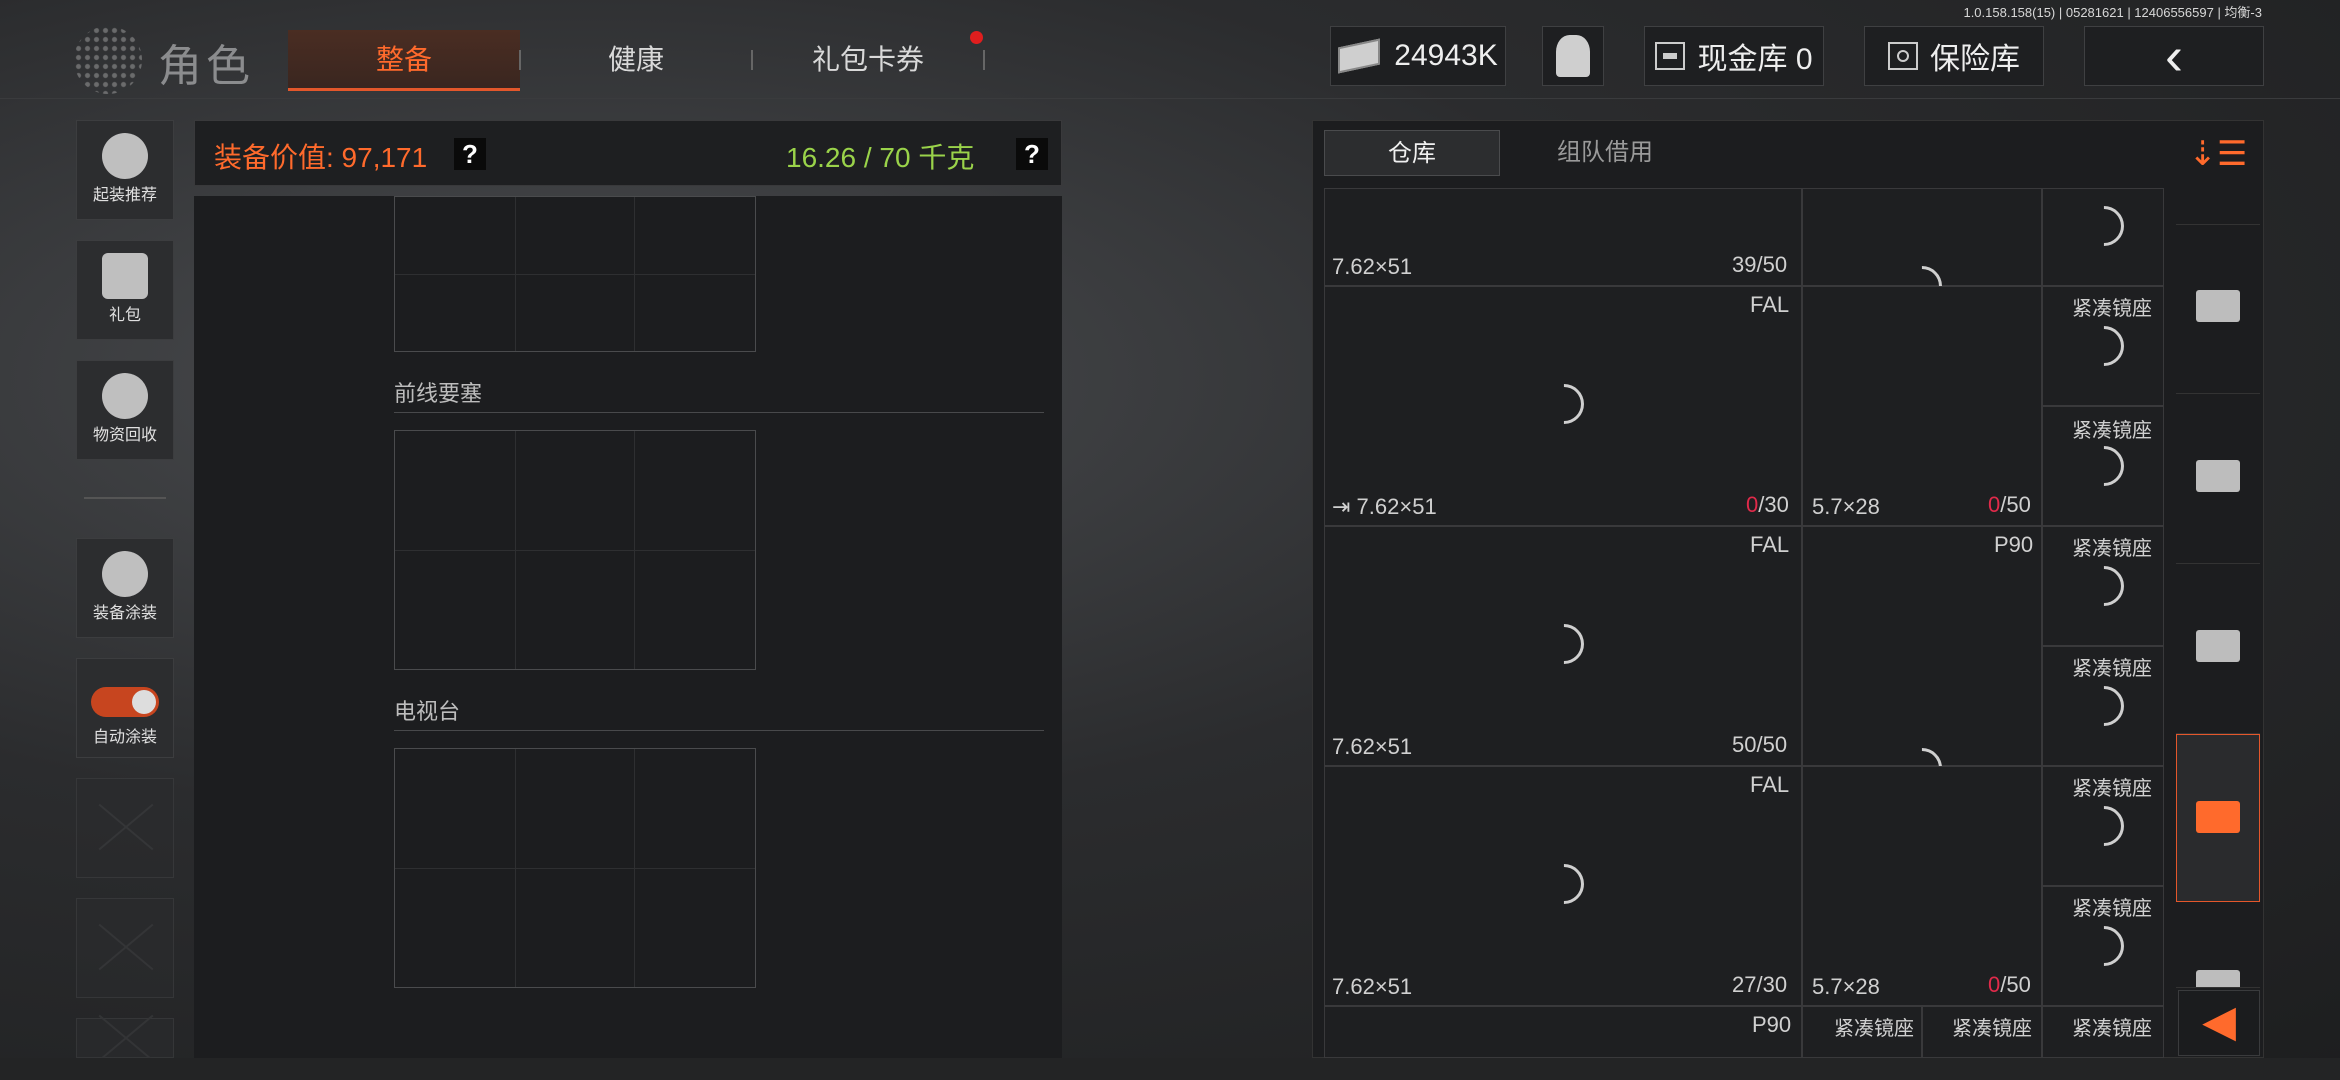 This screenshot has height=1080, width=2340. Describe the element at coordinates (1760, 264) in the screenshot. I see `ammo-count: 39/50` at that location.